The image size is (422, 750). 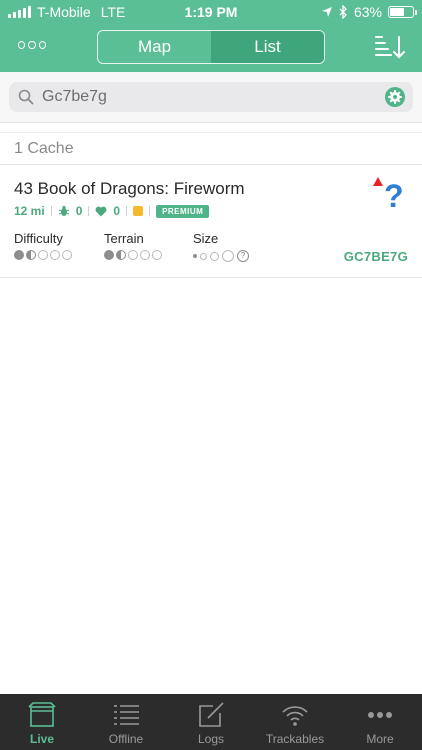 I want to click on status-bar: T-Mobile LTE 1:19 PM 63%, so click(x=211, y=12).